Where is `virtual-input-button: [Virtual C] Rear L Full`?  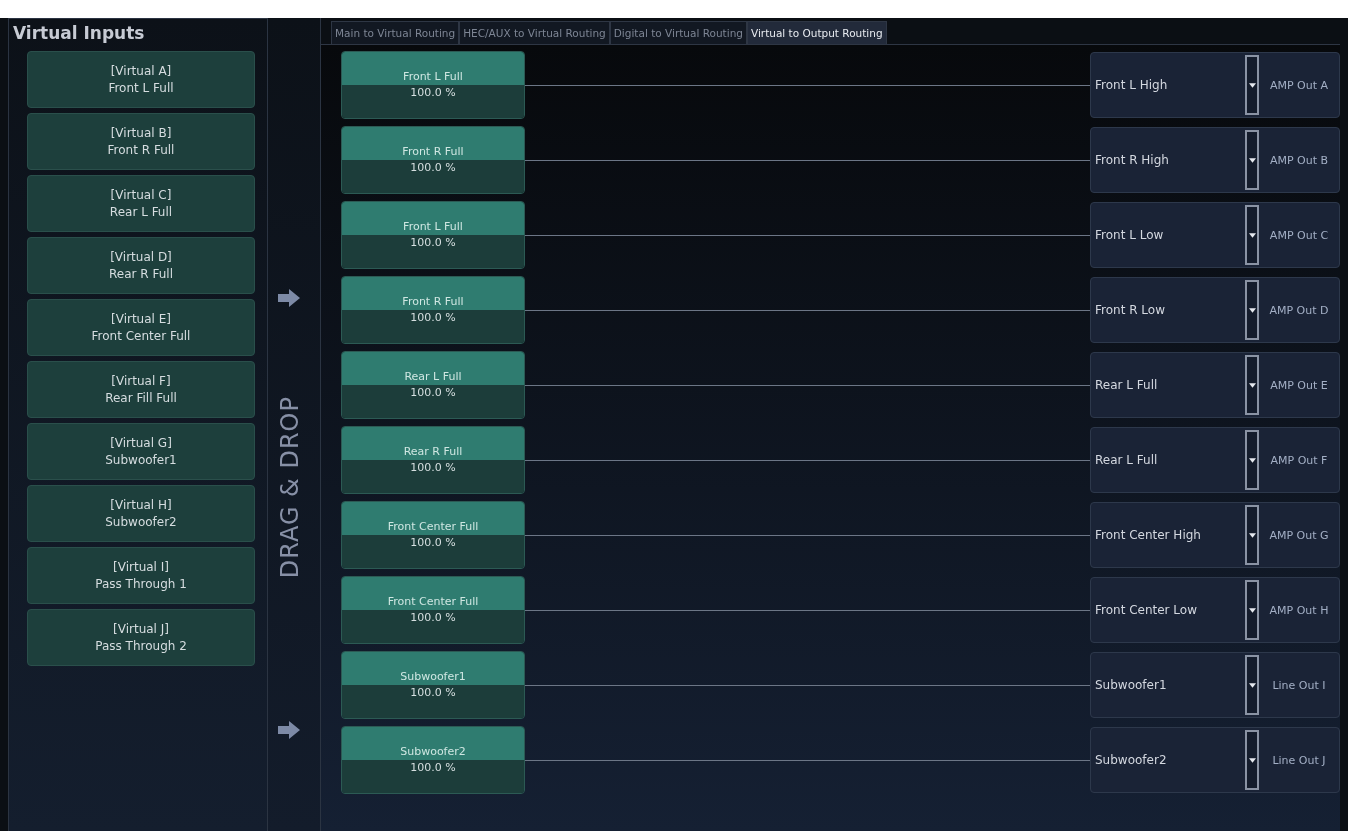
virtual-input-button: [Virtual C] Rear L Full is located at coordinates (141, 203).